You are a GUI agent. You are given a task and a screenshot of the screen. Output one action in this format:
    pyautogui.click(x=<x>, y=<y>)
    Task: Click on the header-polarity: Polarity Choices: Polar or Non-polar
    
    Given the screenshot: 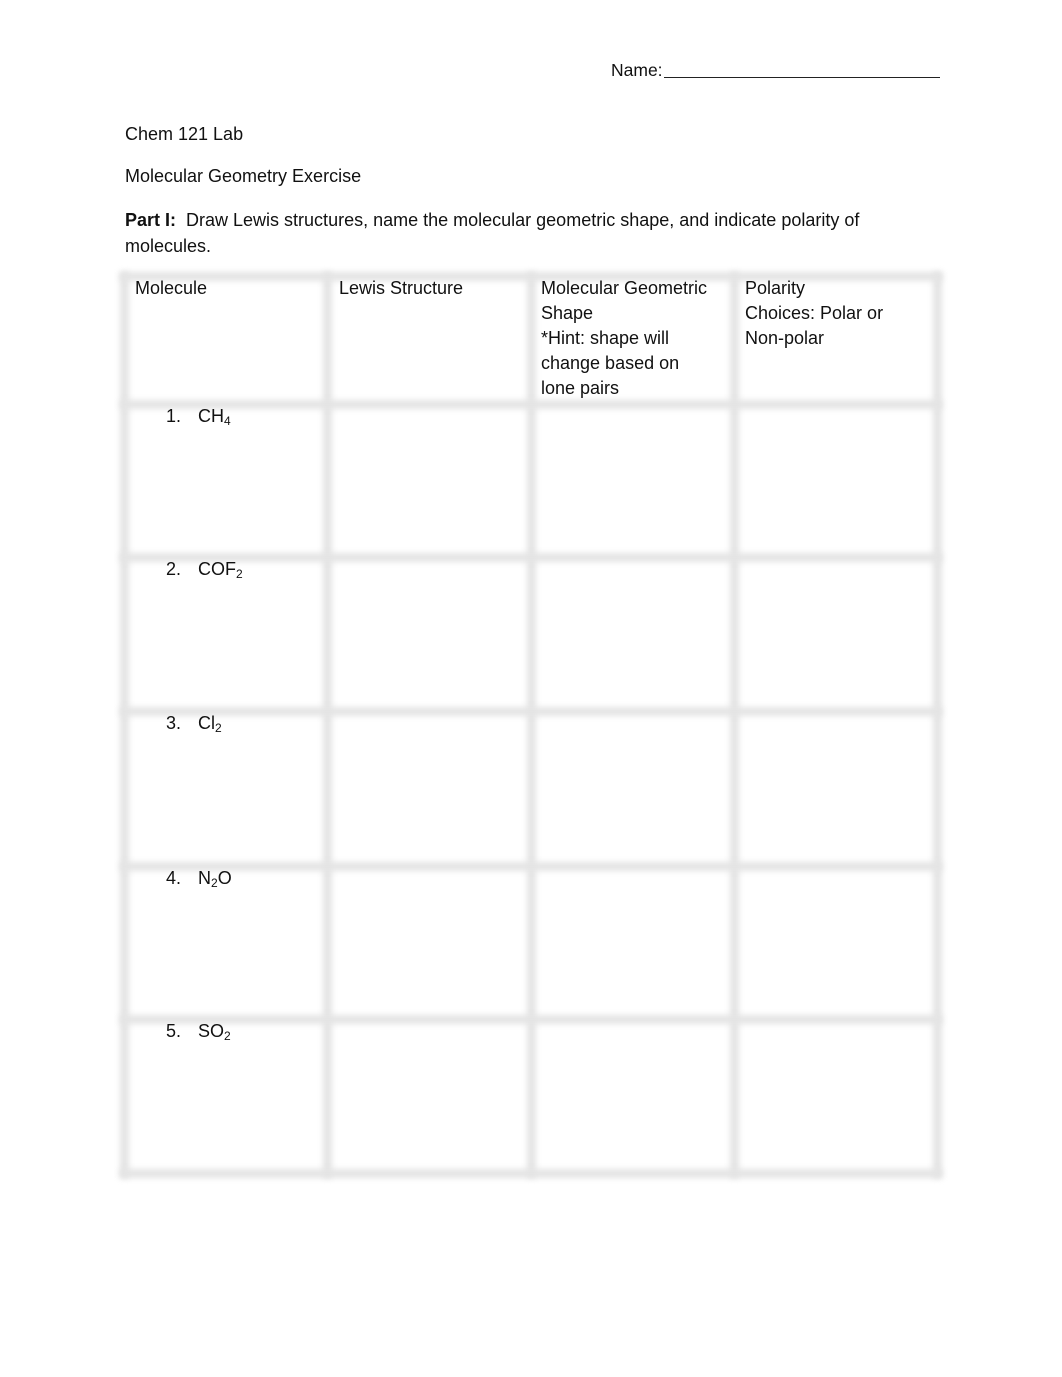 What is the action you would take?
    pyautogui.click(x=840, y=313)
    